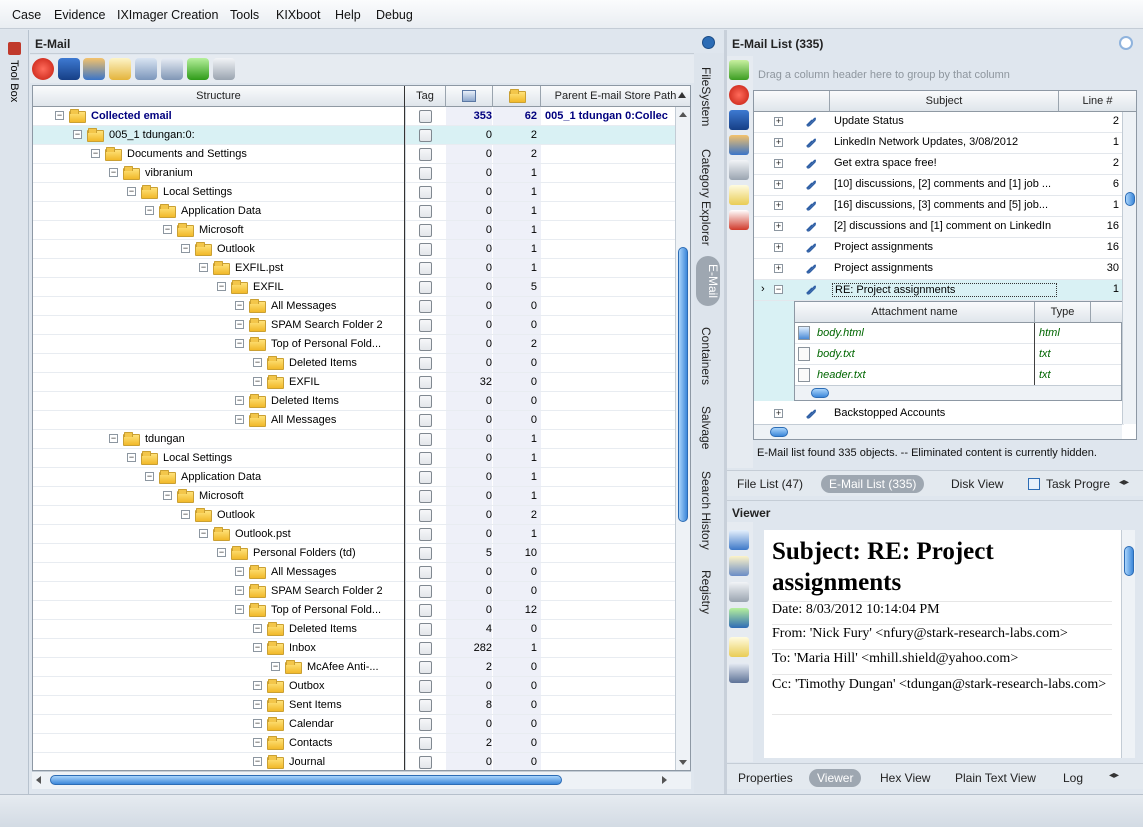 The image size is (1143, 827). What do you see at coordinates (939, 290) in the screenshot?
I see `email-row: › − RE: Project assignments 1` at bounding box center [939, 290].